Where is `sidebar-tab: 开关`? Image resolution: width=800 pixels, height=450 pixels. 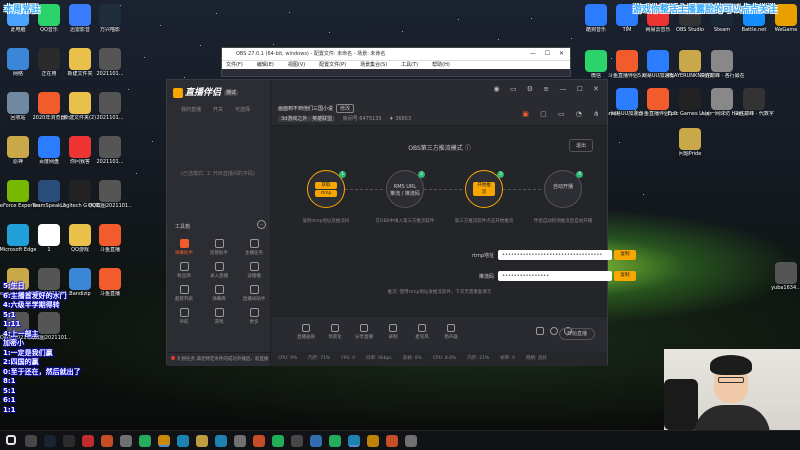 sidebar-tab: 开关 is located at coordinates (218, 110).